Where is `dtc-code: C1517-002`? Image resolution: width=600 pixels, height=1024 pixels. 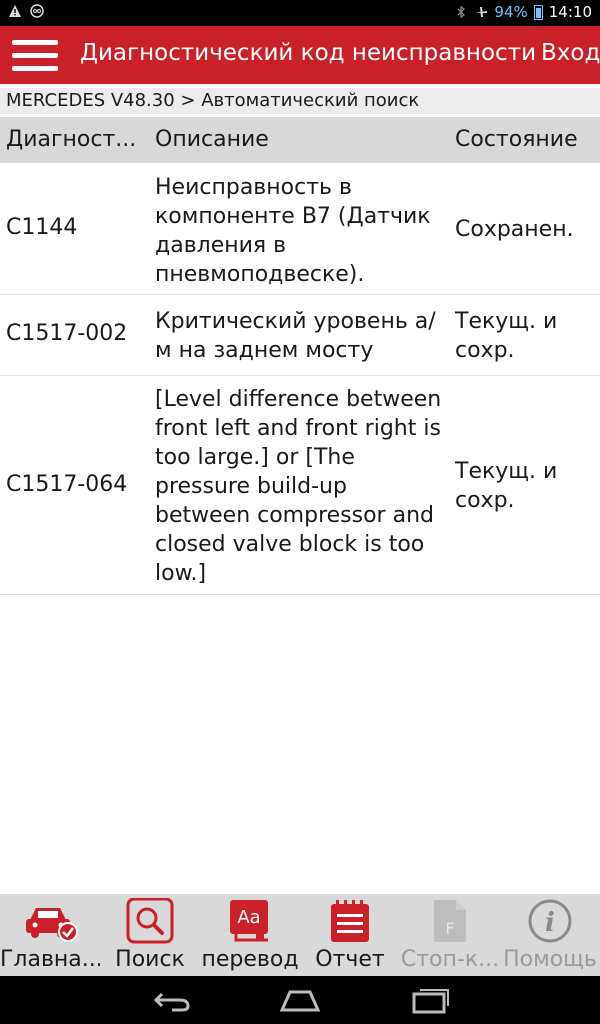 dtc-code: C1517-002 is located at coordinates (67, 333).